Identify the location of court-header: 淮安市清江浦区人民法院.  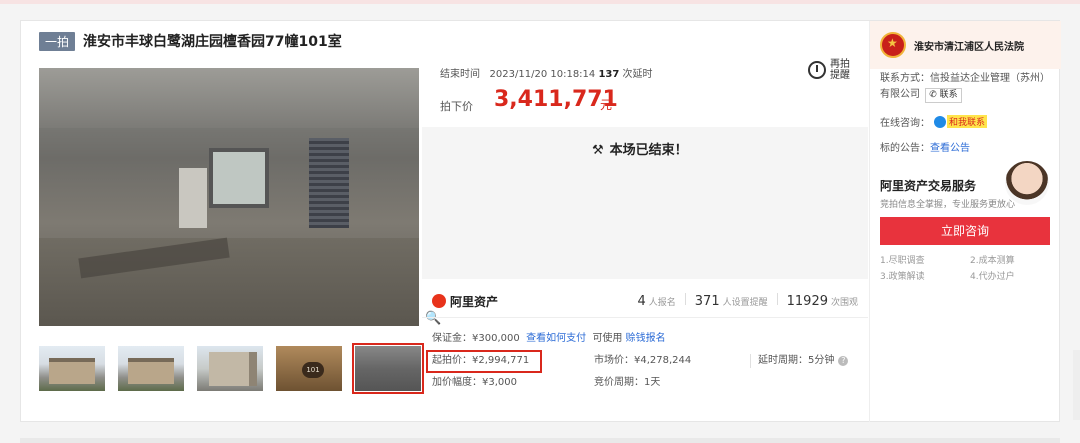
(965, 45).